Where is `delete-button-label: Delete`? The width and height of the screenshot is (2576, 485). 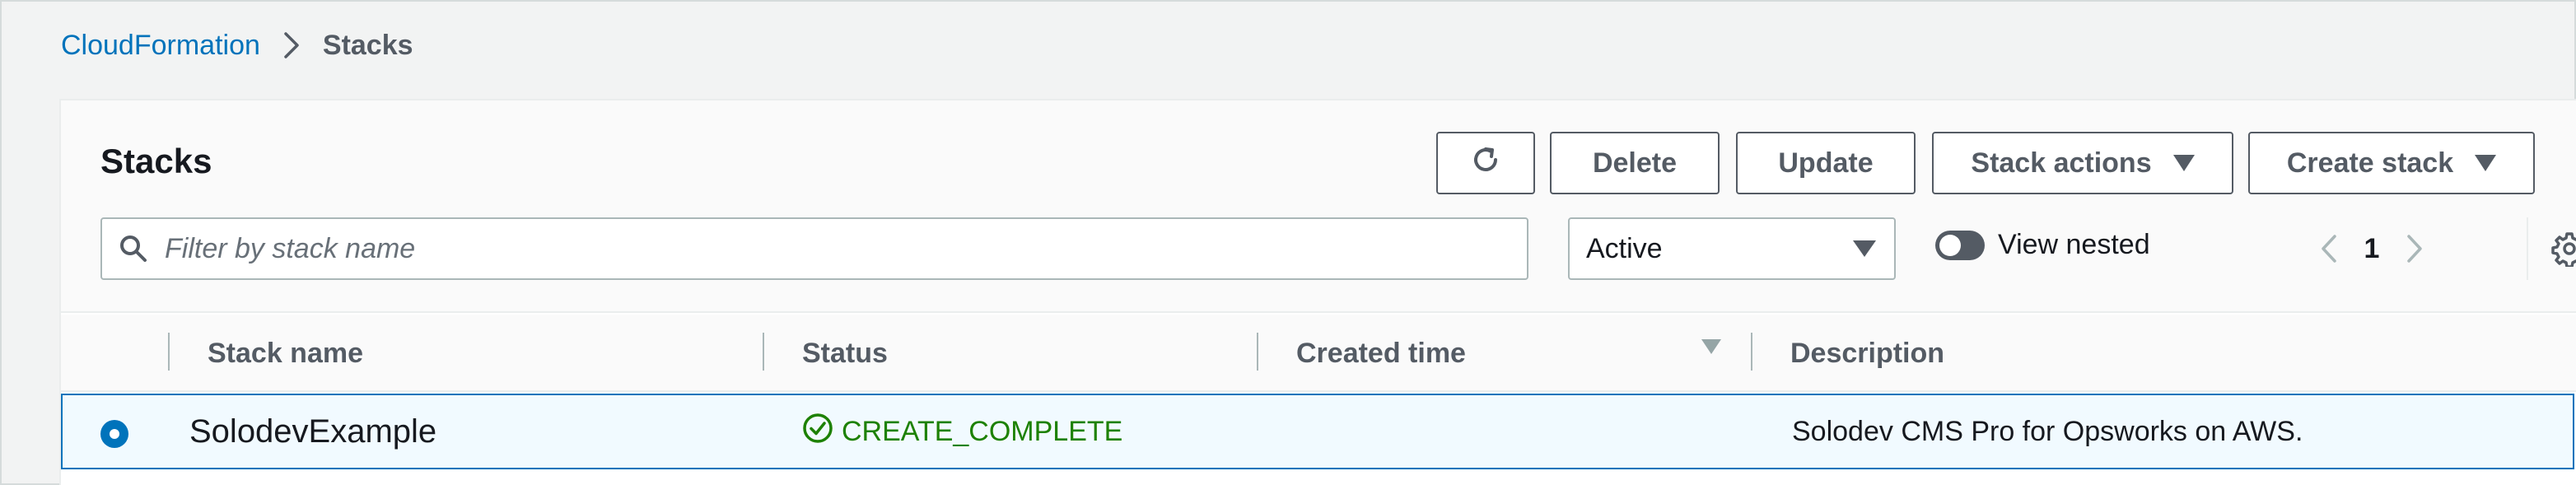
delete-button-label: Delete is located at coordinates (1635, 163).